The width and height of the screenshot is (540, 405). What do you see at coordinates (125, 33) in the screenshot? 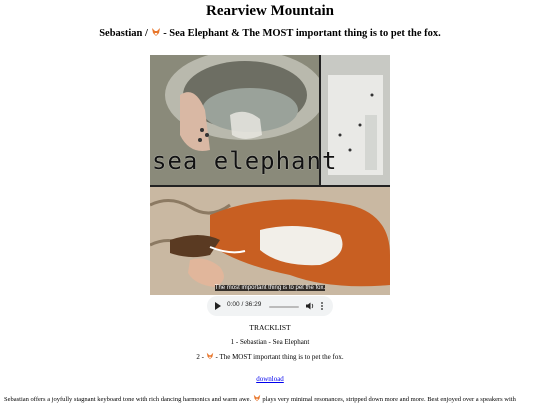
I see `release-artist: Sebastian /` at bounding box center [125, 33].